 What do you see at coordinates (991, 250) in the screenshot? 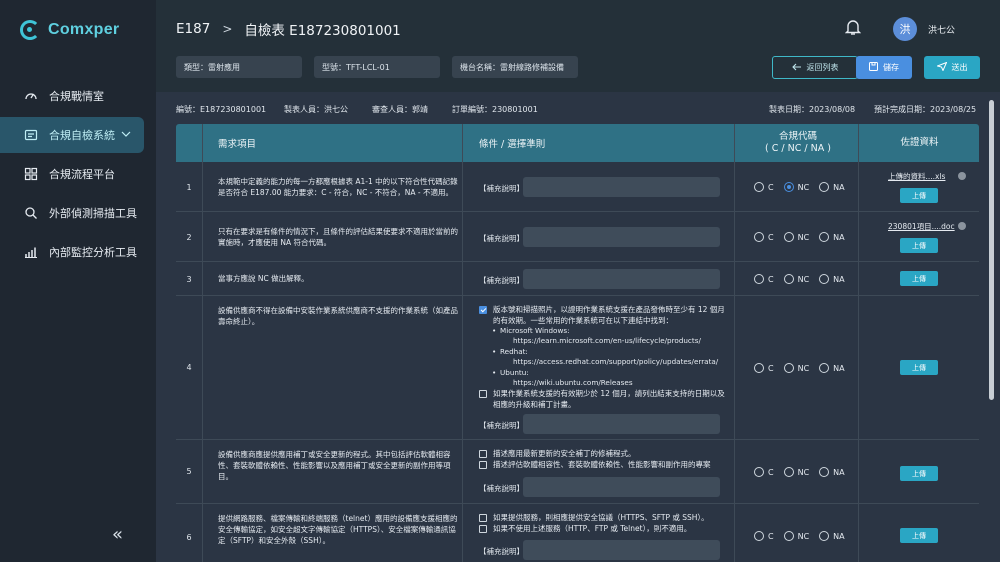
I see `scrollbar` at bounding box center [991, 250].